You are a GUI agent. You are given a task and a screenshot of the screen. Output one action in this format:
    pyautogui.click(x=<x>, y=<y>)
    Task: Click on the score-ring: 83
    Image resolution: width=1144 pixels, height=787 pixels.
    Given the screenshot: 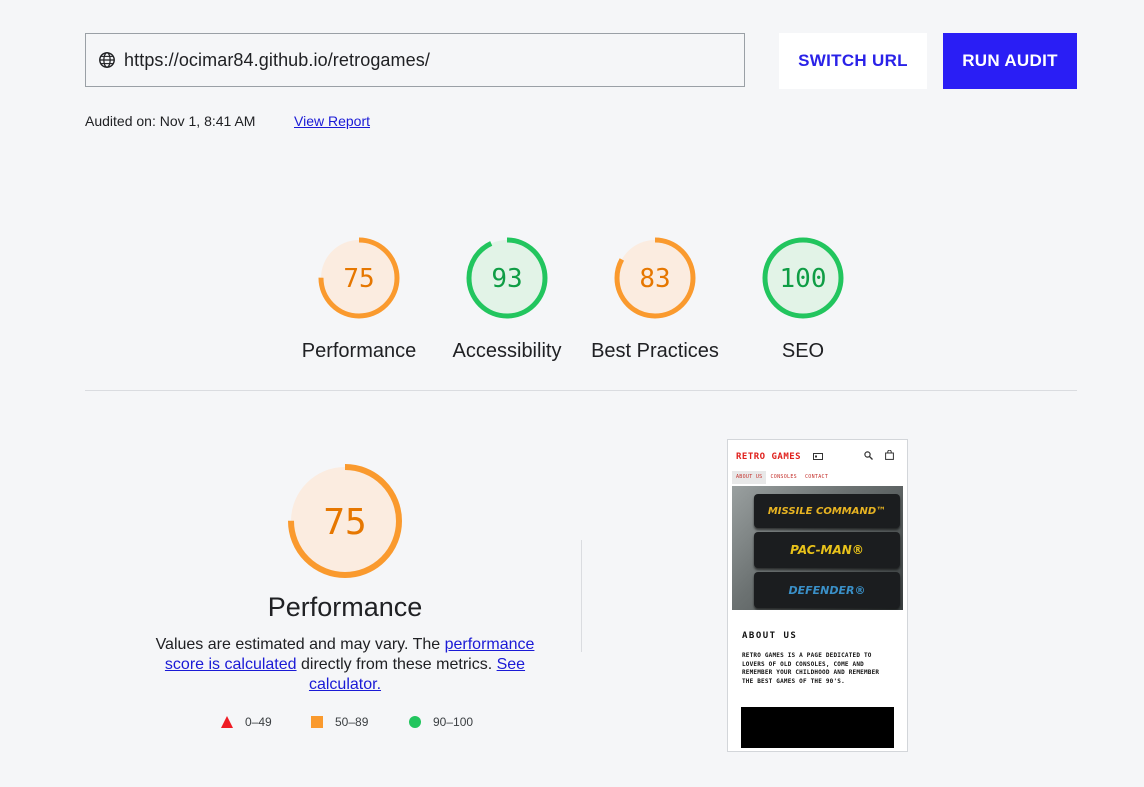 What is the action you would take?
    pyautogui.click(x=655, y=278)
    